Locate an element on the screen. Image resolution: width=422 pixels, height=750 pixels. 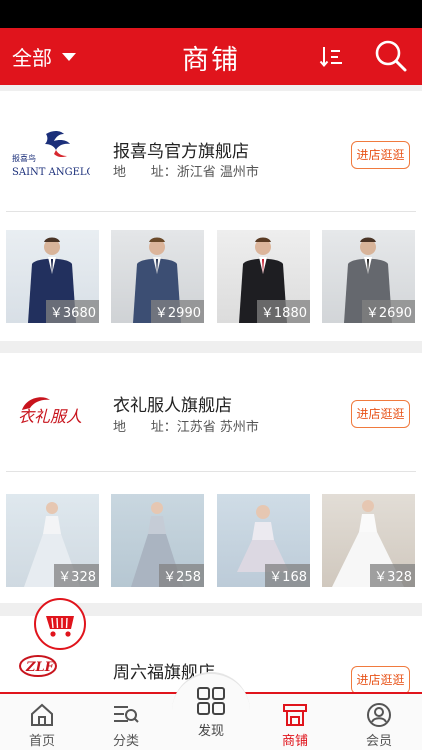
tab-discover: 发现 is located at coordinates (211, 711).